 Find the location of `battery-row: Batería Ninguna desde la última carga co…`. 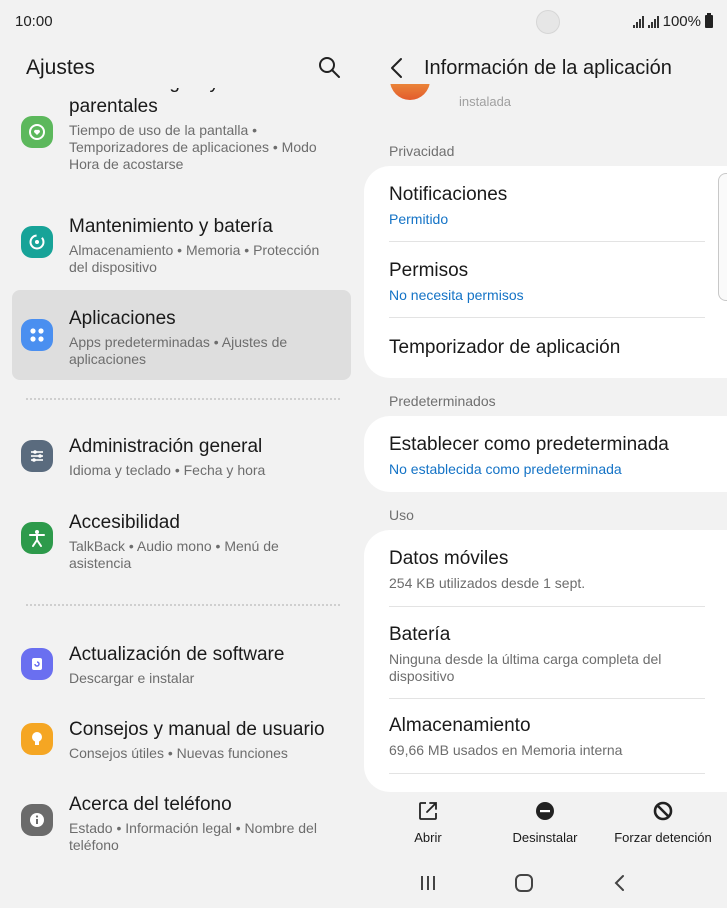

battery-row: Batería Ninguna desde la última carga co… is located at coordinates (547, 654).